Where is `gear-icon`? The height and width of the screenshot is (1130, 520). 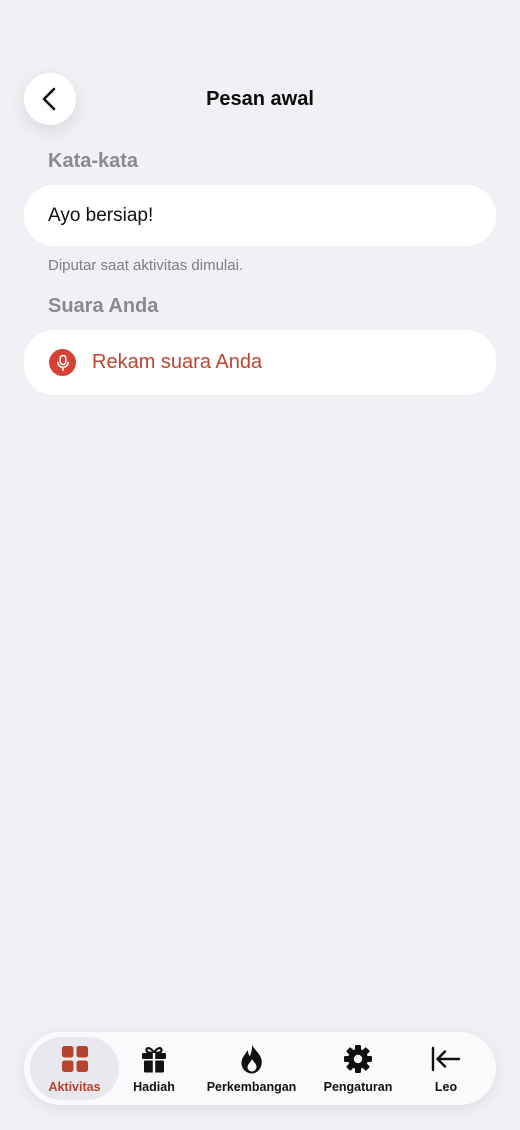
gear-icon is located at coordinates (358, 1059).